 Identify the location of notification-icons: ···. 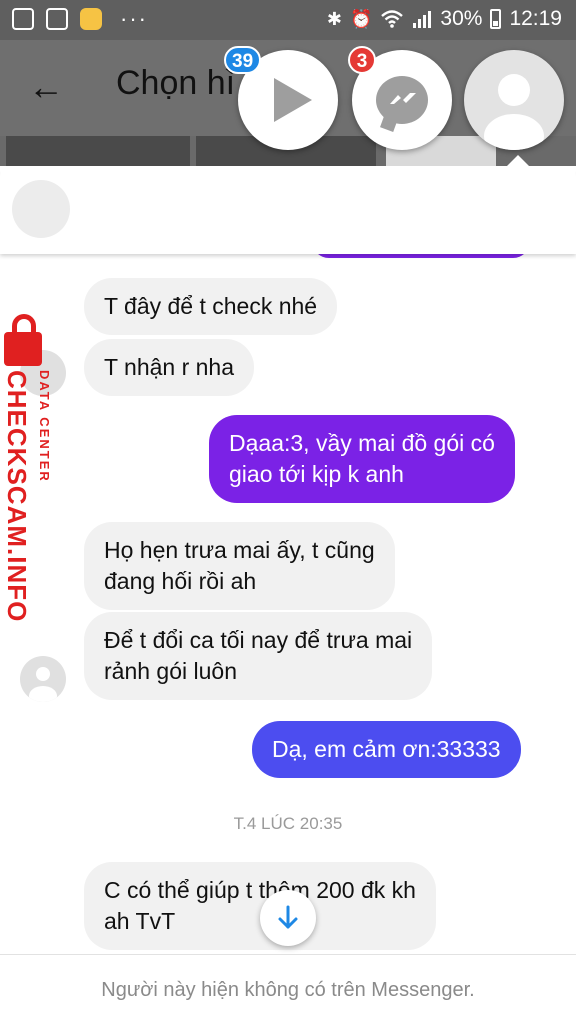
(80, 19).